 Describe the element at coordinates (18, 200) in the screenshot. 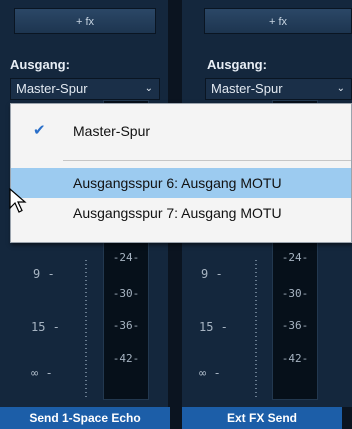

I see `mouse-pointer-icon` at that location.